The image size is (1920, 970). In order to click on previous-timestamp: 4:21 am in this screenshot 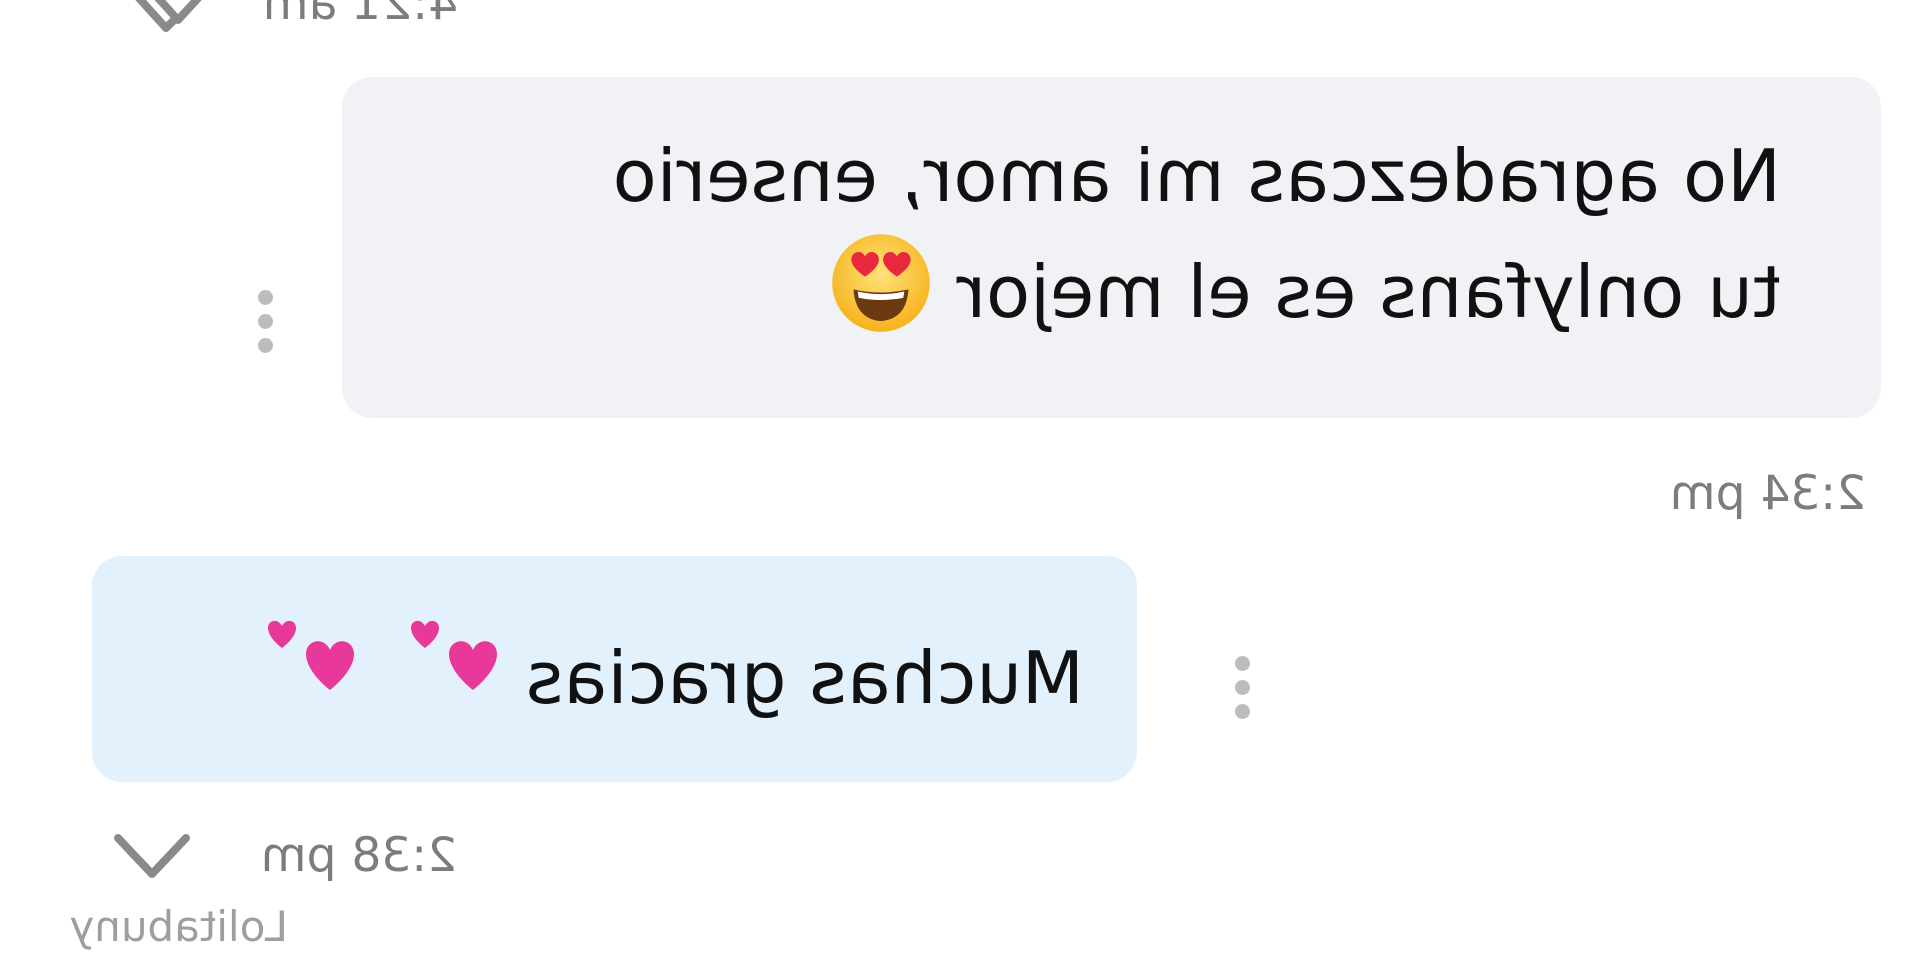, I will do `click(360, 15)`.